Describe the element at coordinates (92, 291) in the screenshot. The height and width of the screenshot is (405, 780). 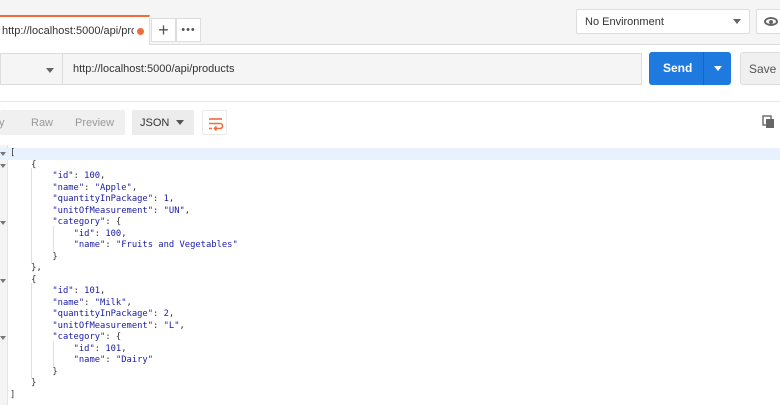
I see `json-value: 101` at that location.